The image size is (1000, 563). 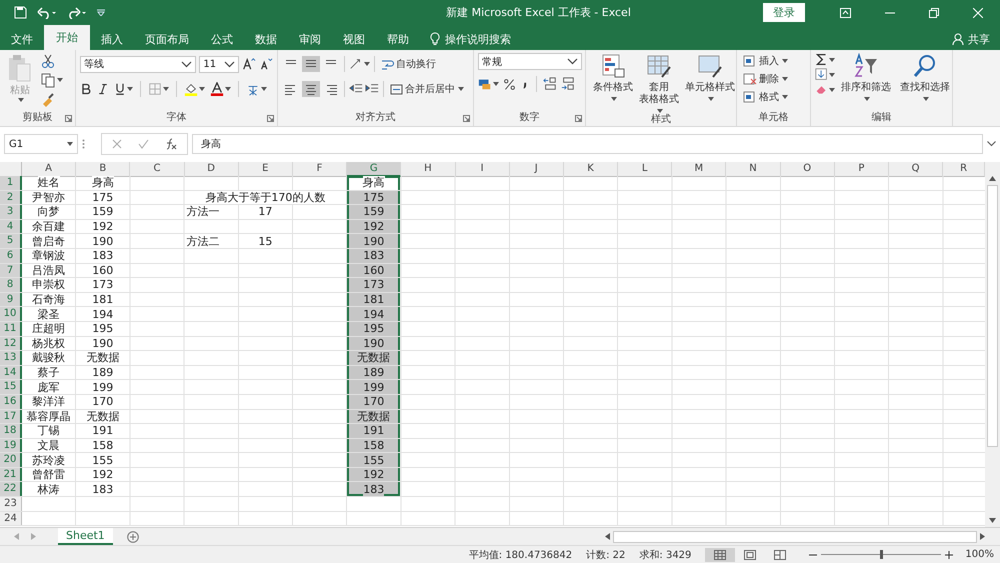 What do you see at coordinates (11, 285) in the screenshot?
I see `row-header: 8` at bounding box center [11, 285].